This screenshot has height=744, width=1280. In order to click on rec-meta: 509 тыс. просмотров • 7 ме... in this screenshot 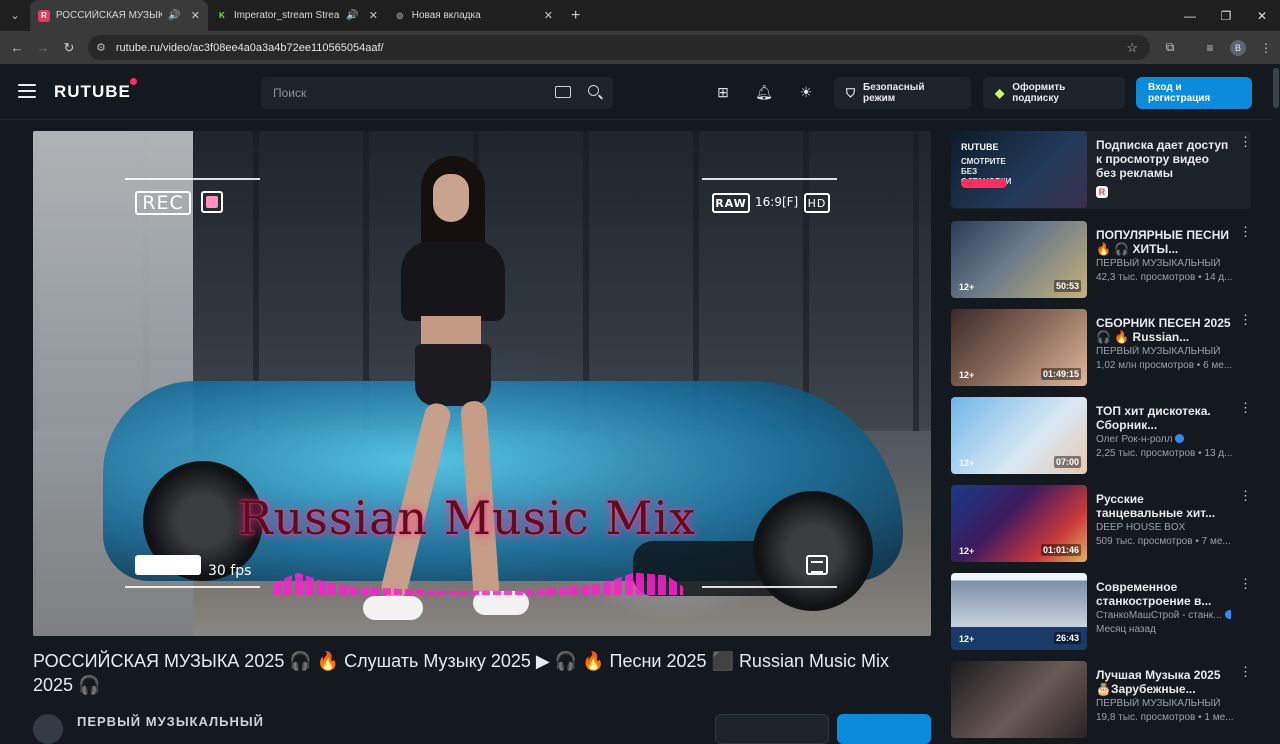, I will do `click(1163, 541)`.